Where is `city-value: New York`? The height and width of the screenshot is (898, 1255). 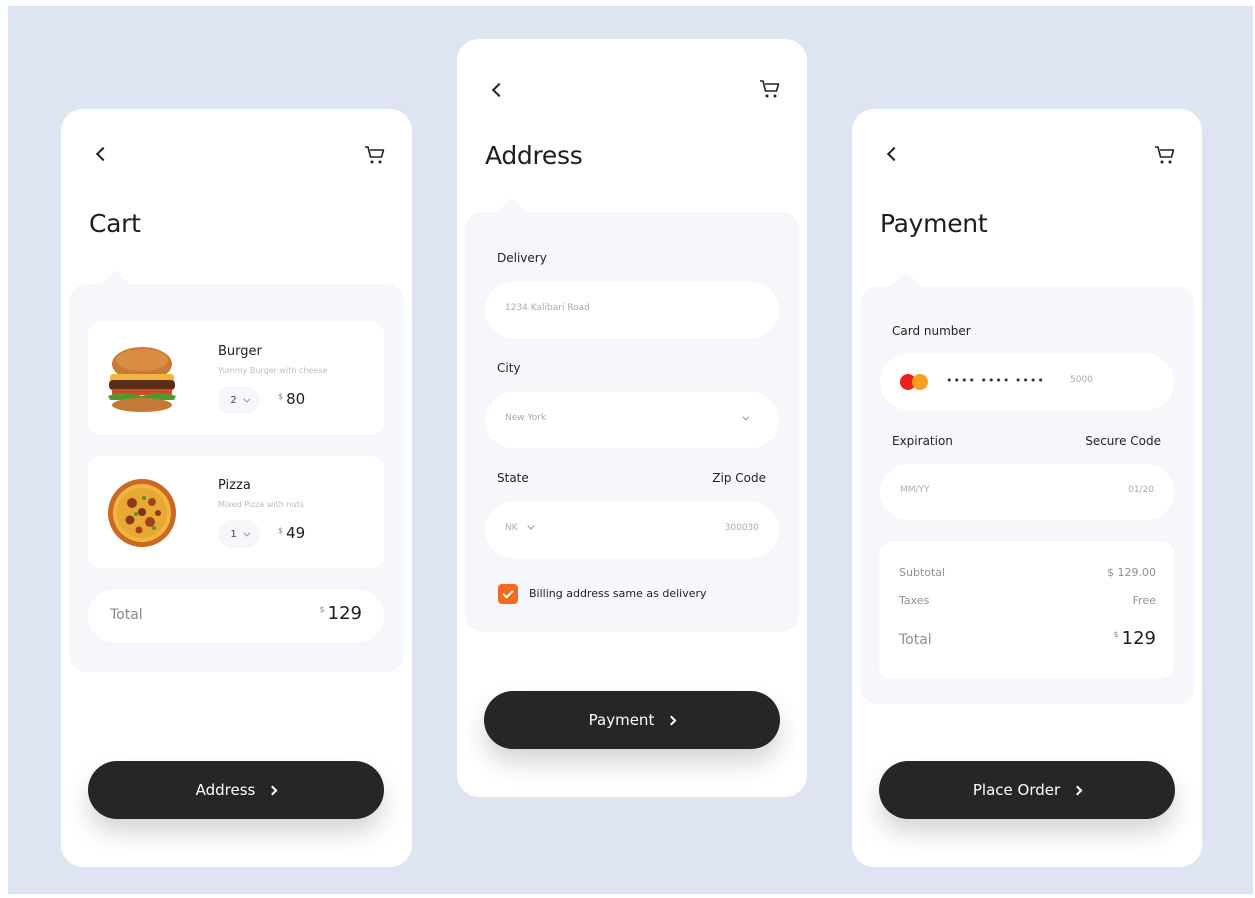
city-value: New York is located at coordinates (526, 418).